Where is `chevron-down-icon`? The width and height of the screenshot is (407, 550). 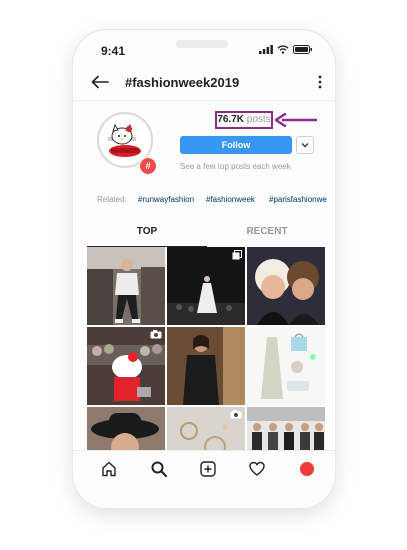
chevron-down-icon is located at coordinates (305, 145).